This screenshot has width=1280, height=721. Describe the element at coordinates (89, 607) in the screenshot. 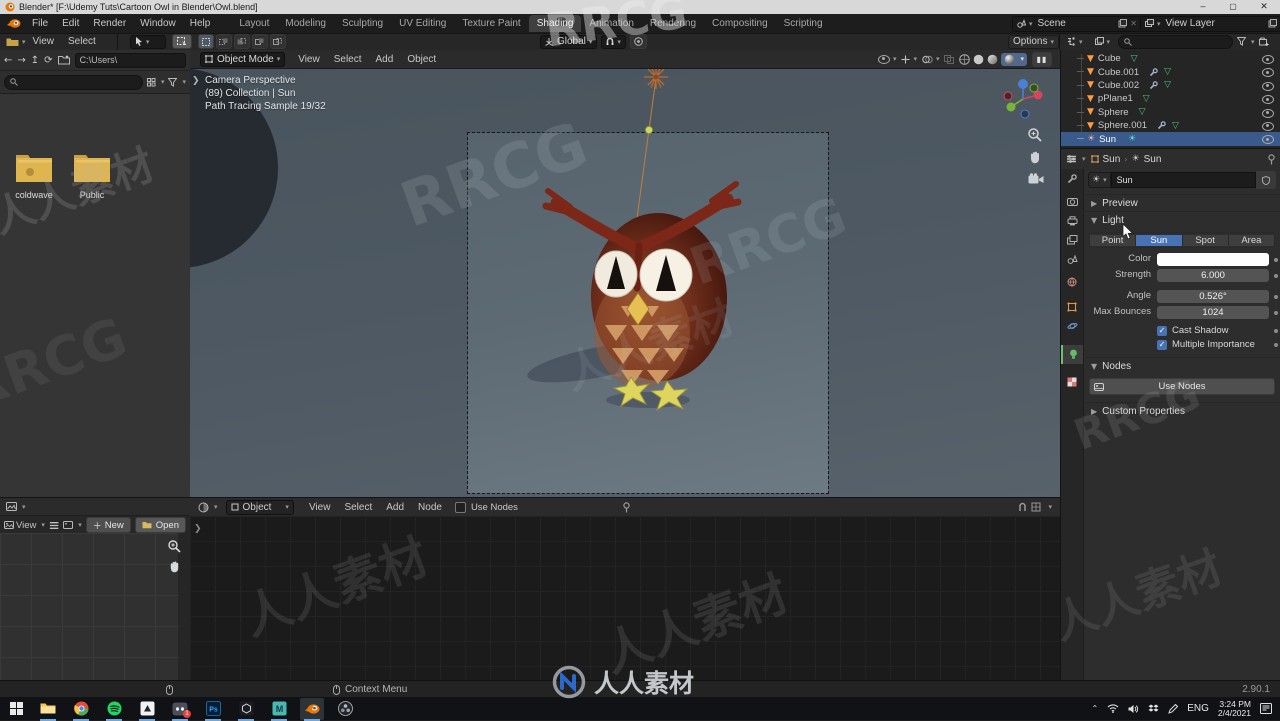

I see `image-editor-canvas` at that location.